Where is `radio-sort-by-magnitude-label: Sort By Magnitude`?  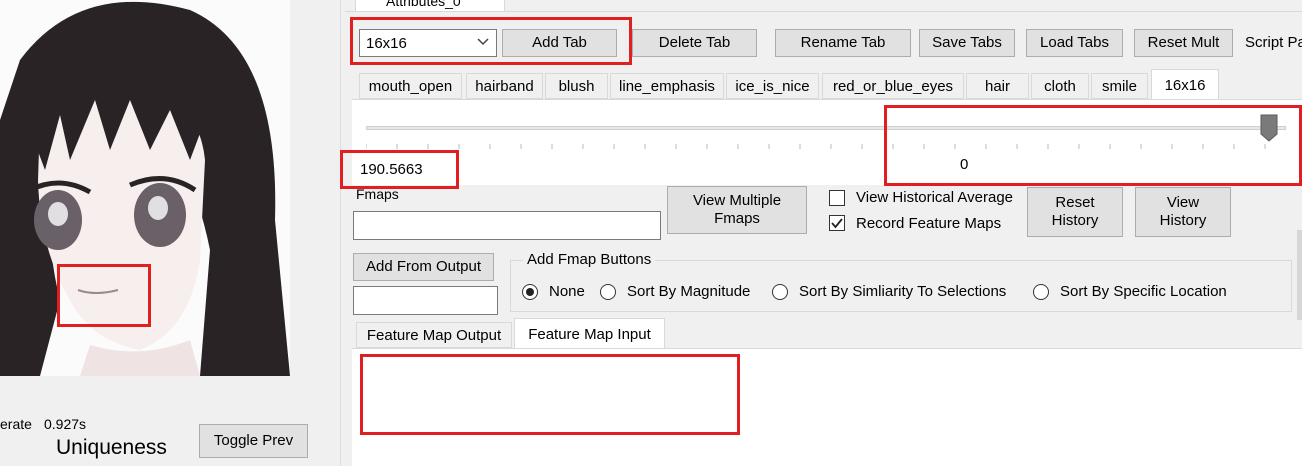
radio-sort-by-magnitude-label: Sort By Magnitude is located at coordinates (689, 291).